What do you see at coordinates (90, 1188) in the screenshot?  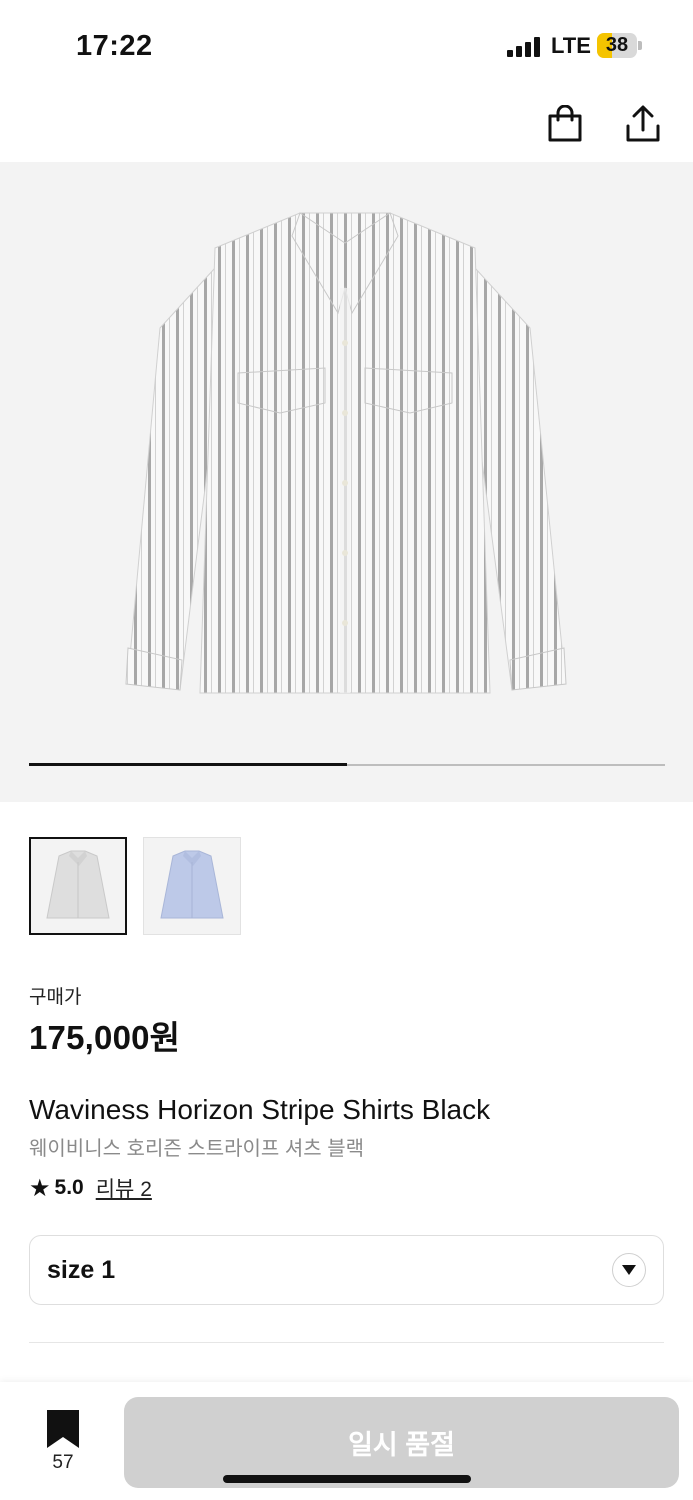 I see `rating: ★ 5.0 리뷰 2` at bounding box center [90, 1188].